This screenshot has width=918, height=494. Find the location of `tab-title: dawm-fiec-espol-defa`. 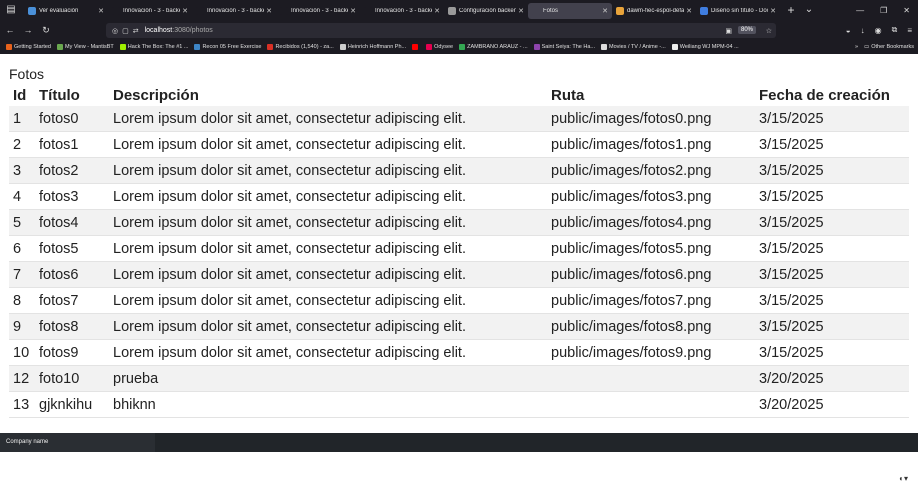

tab-title: dawm-fiec-espol-defa is located at coordinates (656, 11).